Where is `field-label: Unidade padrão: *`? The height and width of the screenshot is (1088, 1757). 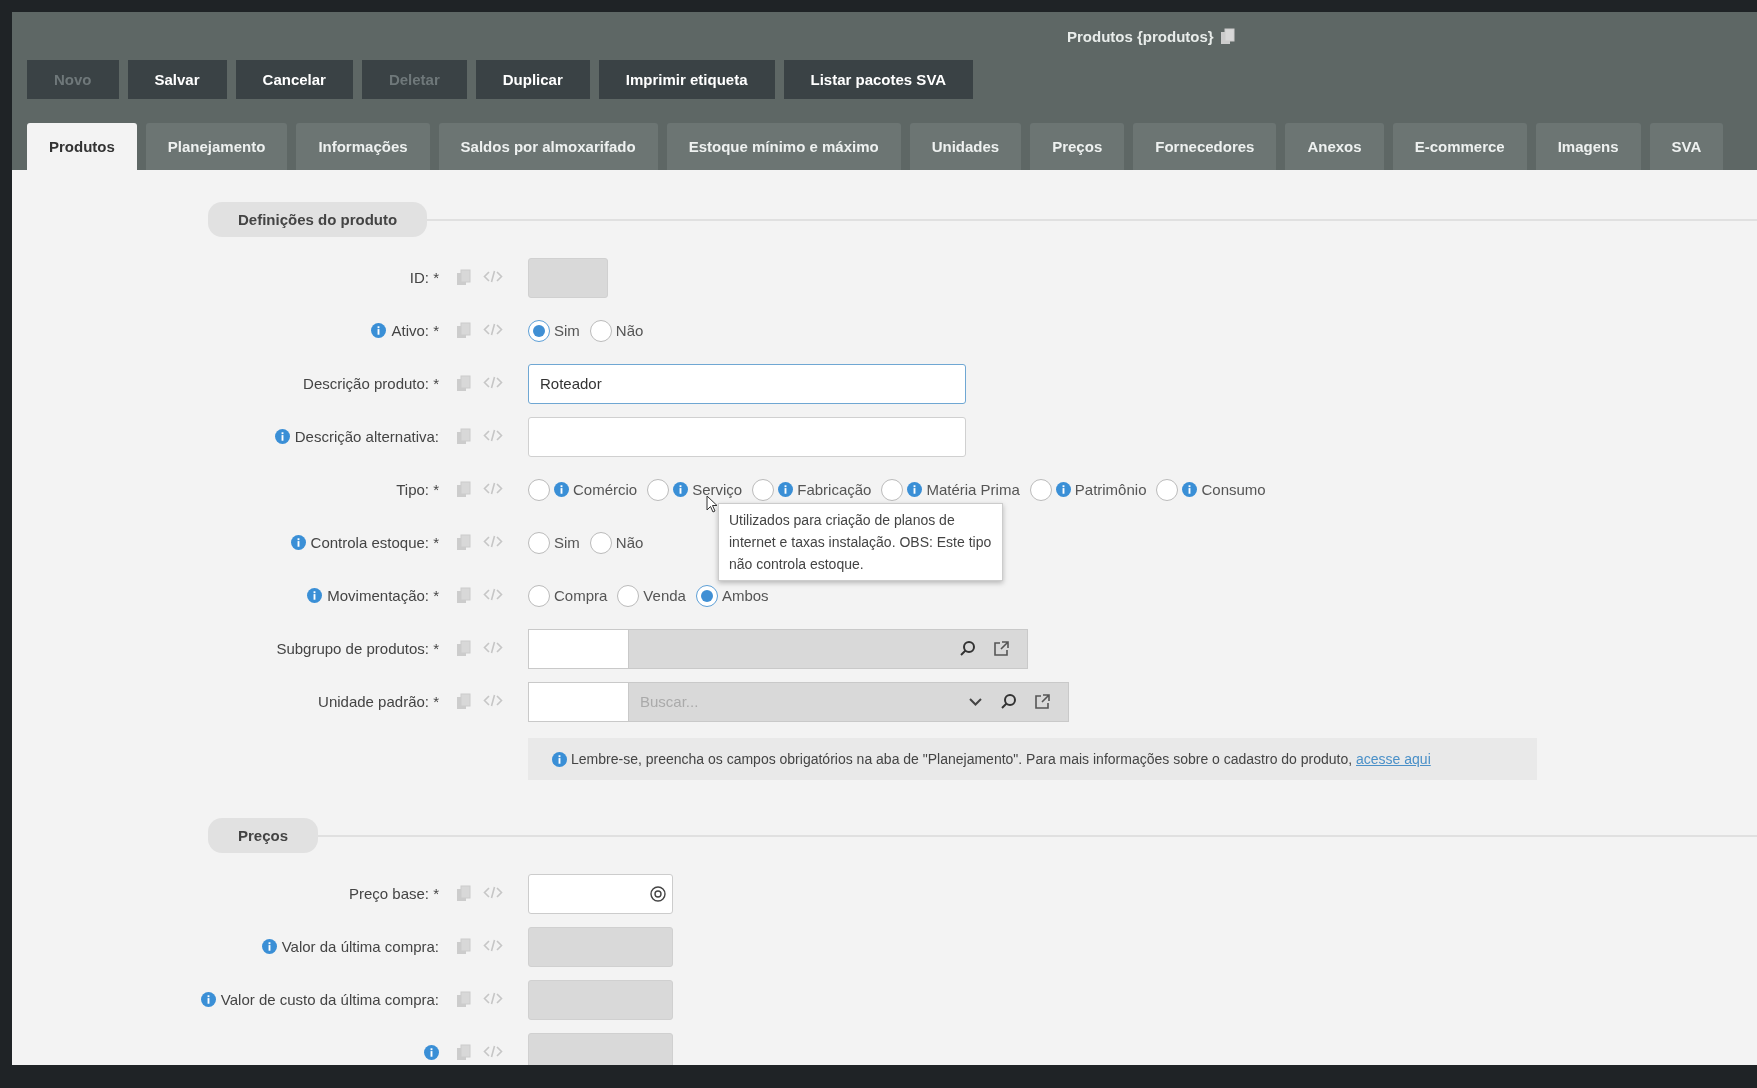 field-label: Unidade padrão: * is located at coordinates (378, 701).